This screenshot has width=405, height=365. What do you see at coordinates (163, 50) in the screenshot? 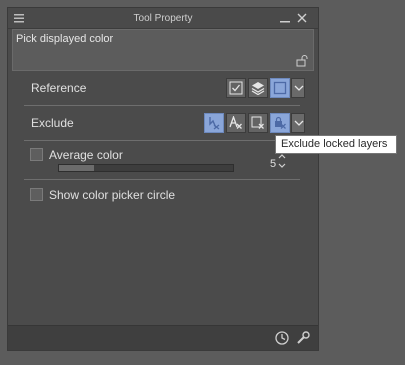
I see `tool-name-box: Pick displayed color` at bounding box center [163, 50].